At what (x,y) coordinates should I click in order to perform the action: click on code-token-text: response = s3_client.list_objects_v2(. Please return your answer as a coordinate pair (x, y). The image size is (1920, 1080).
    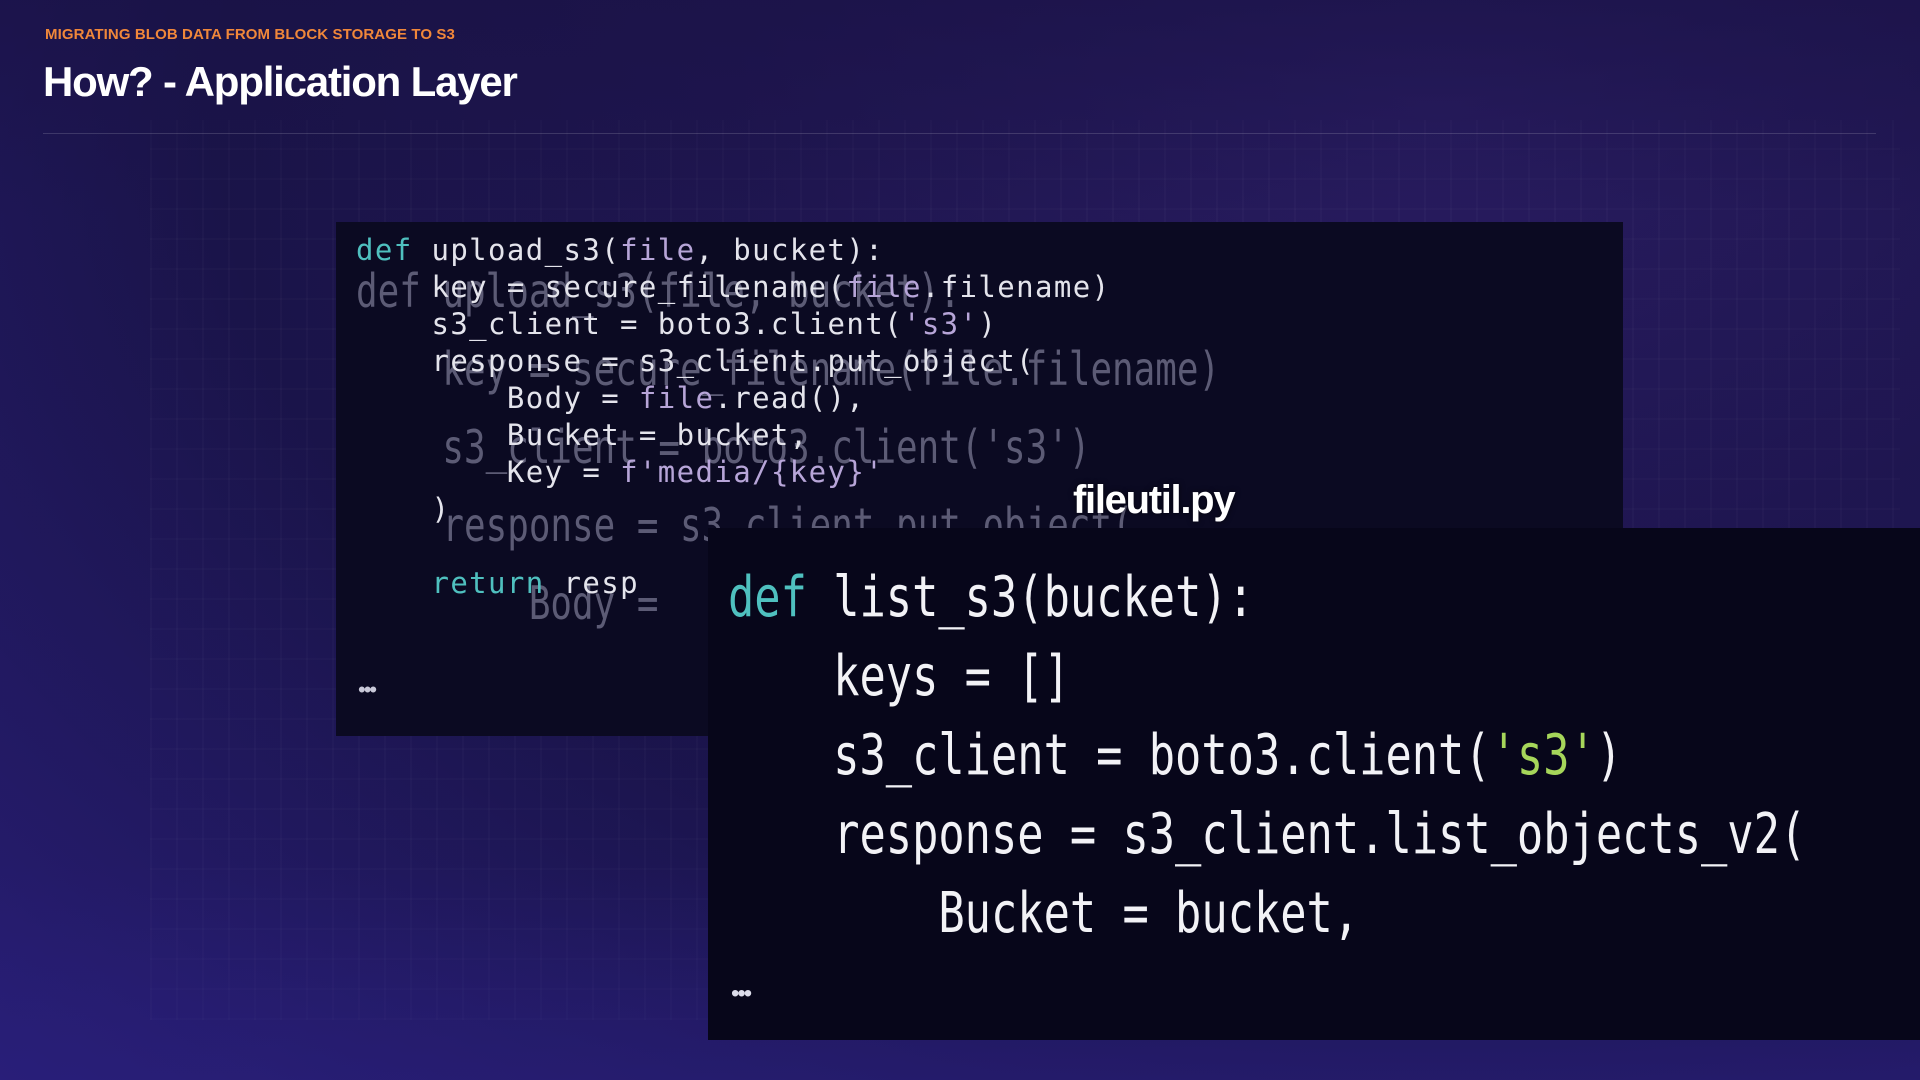
    Looking at the image, I should click on (1320, 834).